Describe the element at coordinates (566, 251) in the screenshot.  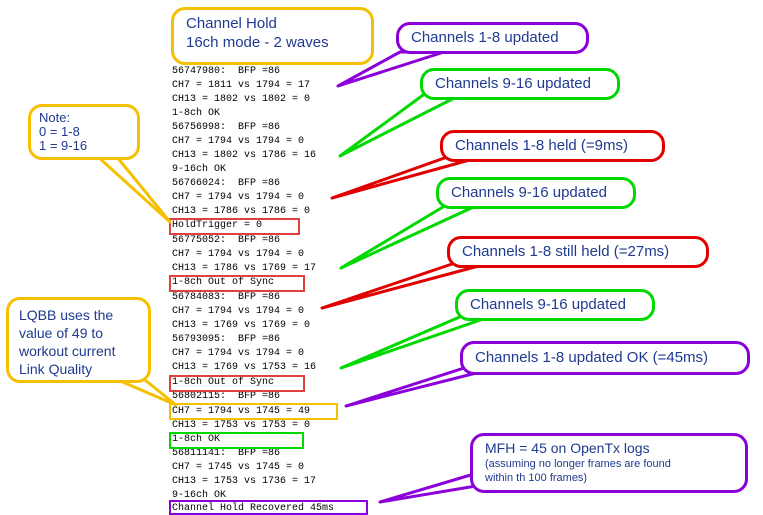
I see `callout-label: Channels 1-8 still held (=27ms)` at that location.